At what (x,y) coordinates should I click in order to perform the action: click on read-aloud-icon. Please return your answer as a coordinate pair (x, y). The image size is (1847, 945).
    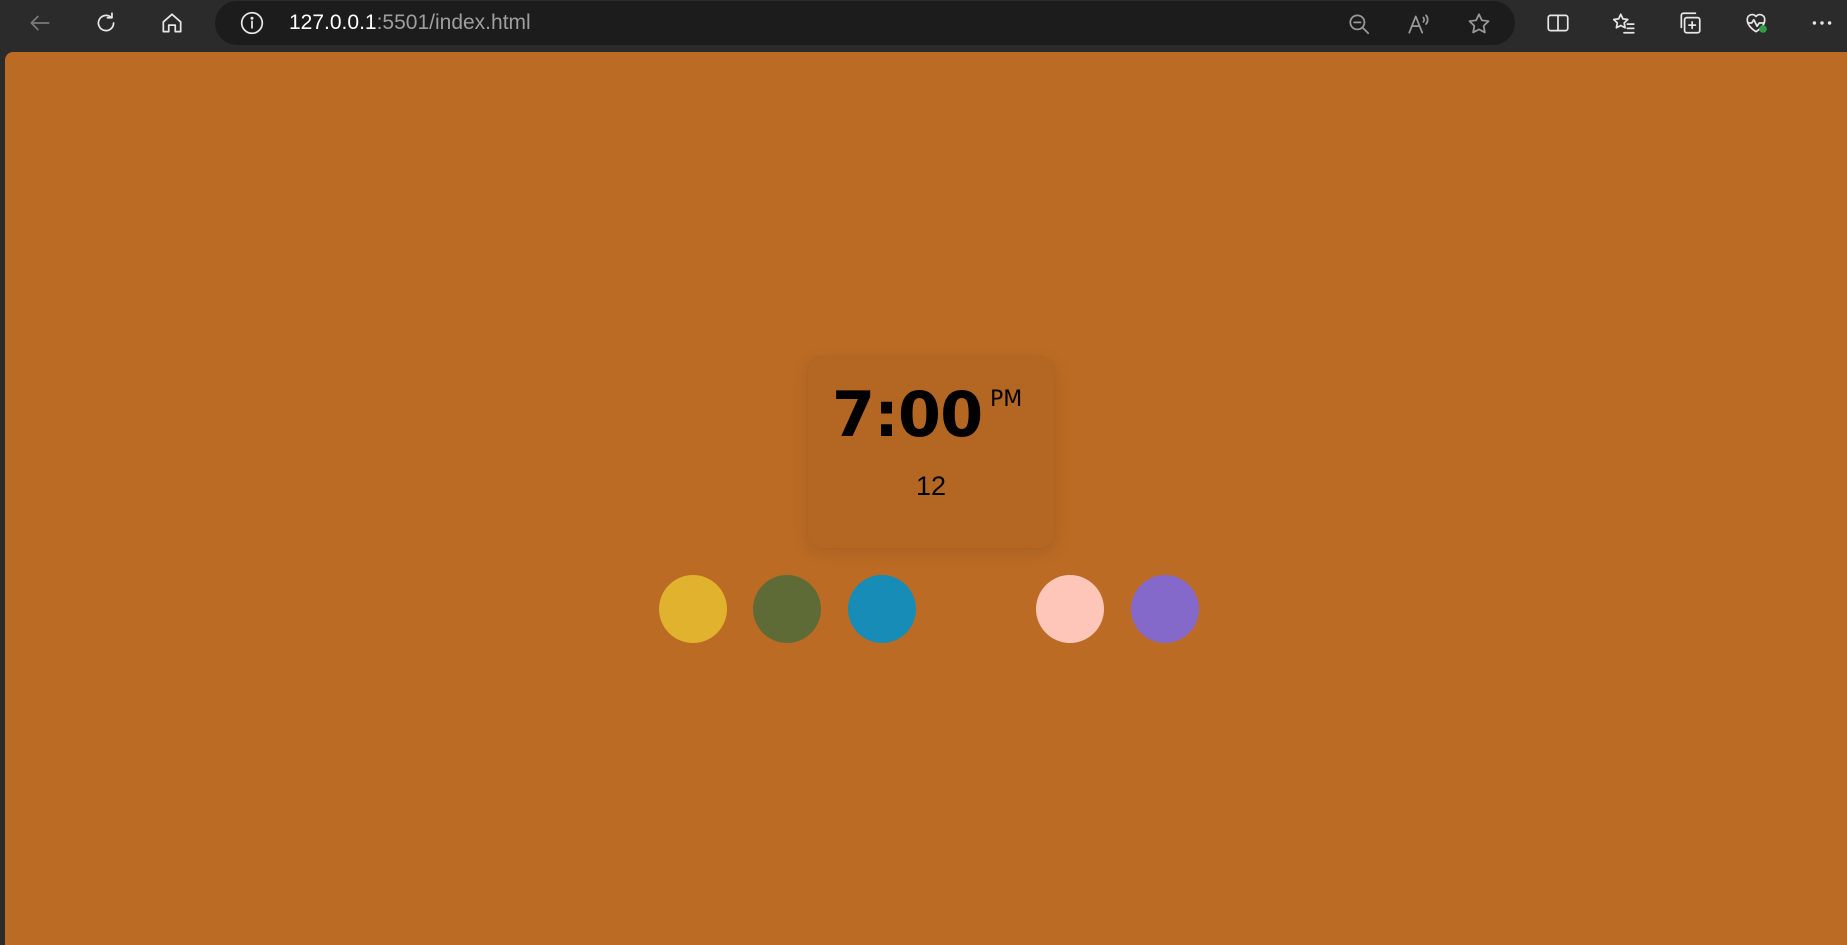
    Looking at the image, I should click on (1418, 24).